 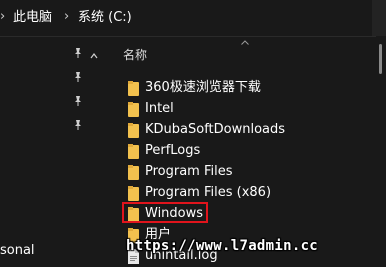 What do you see at coordinates (245, 109) in the screenshot?
I see `list-item: Intel` at bounding box center [245, 109].